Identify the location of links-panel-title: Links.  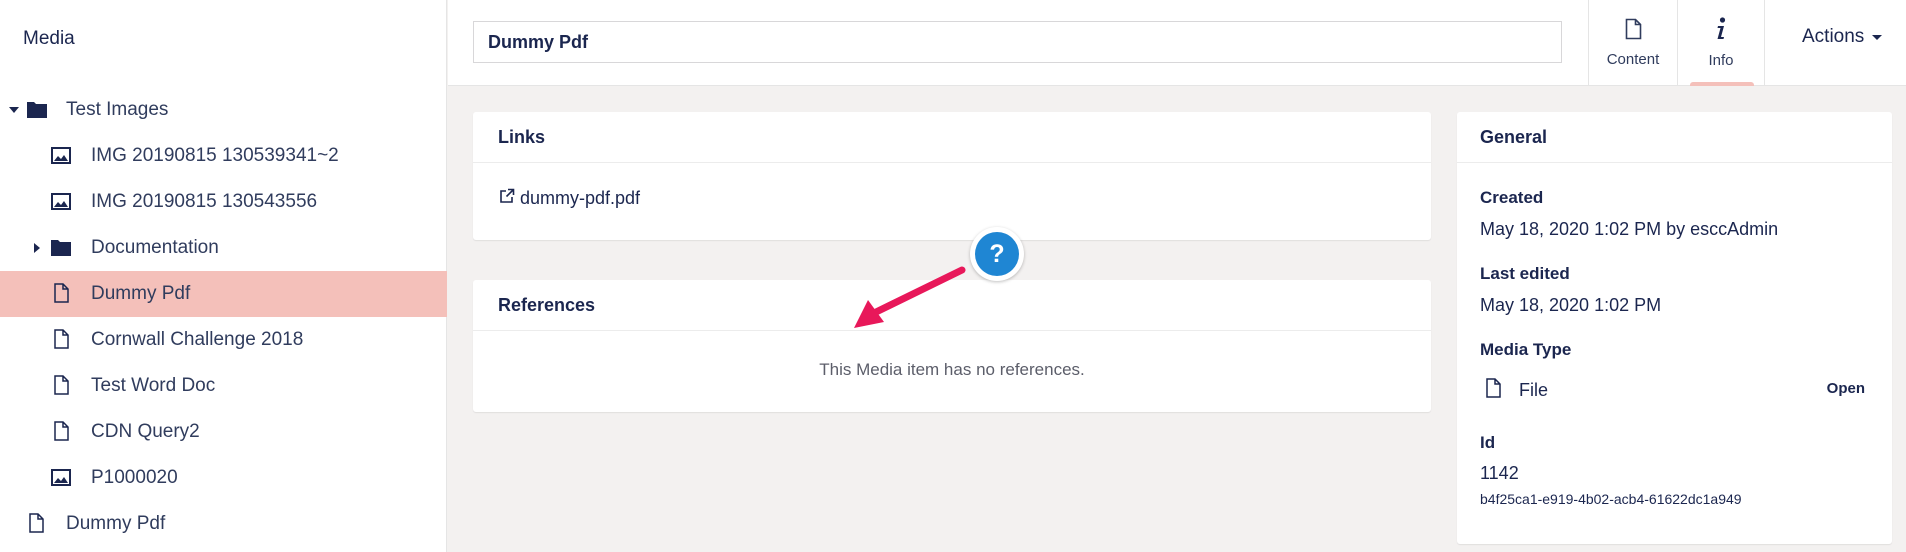
(952, 137).